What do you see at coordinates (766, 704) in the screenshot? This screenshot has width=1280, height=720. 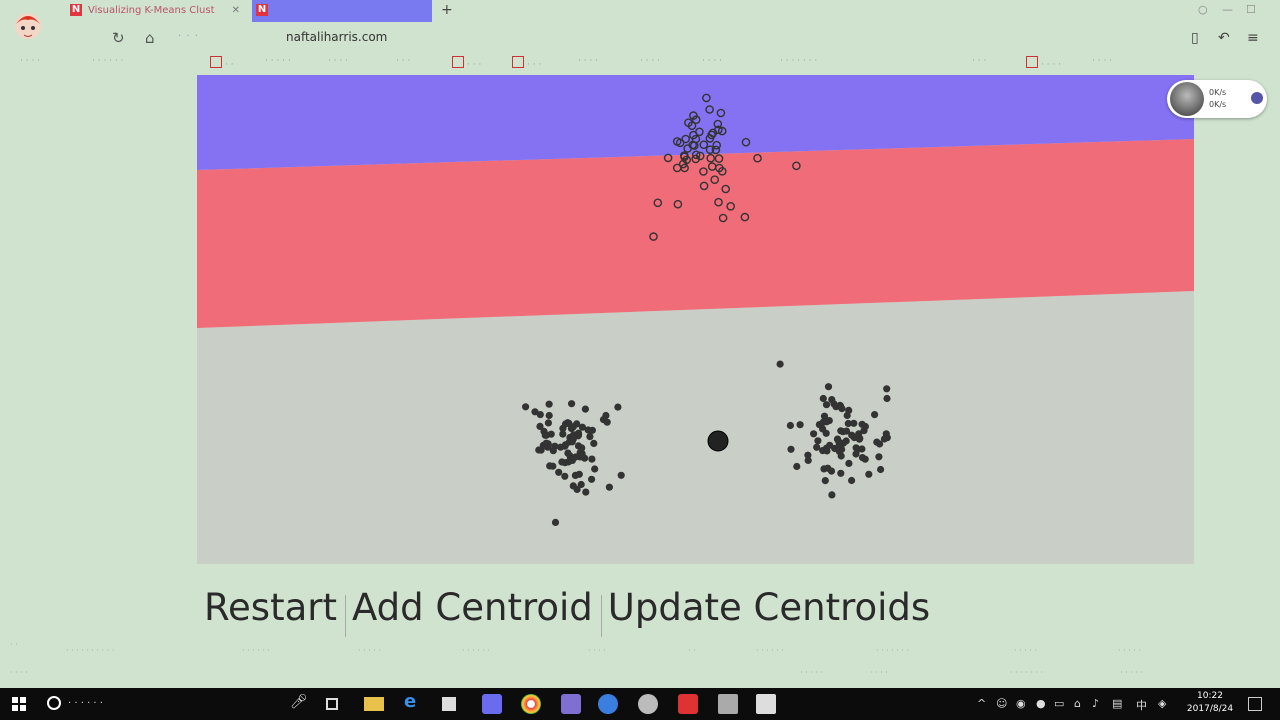 I see `terminal-icon` at bounding box center [766, 704].